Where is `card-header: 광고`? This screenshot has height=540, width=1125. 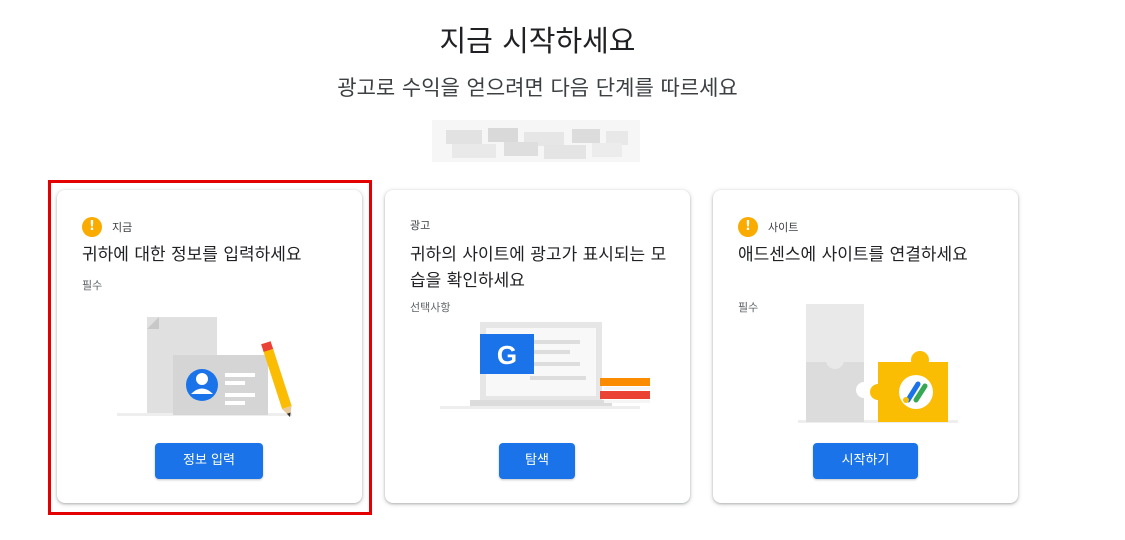 card-header: 광고 is located at coordinates (420, 225).